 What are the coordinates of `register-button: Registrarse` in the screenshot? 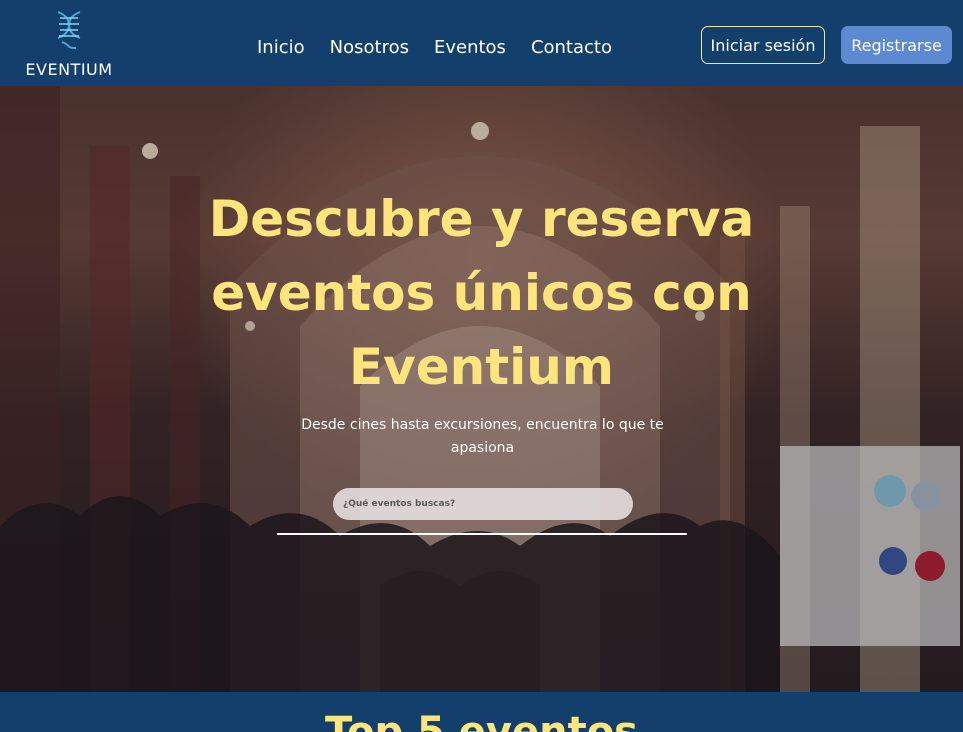 It's located at (896, 45).